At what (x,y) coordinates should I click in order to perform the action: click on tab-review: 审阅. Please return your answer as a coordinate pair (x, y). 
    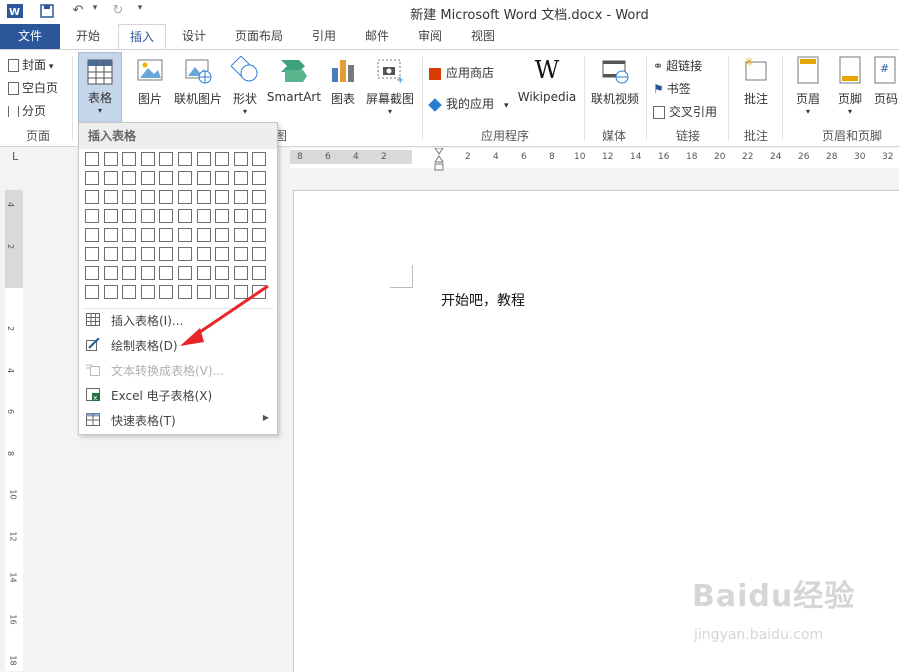
    Looking at the image, I should click on (430, 36).